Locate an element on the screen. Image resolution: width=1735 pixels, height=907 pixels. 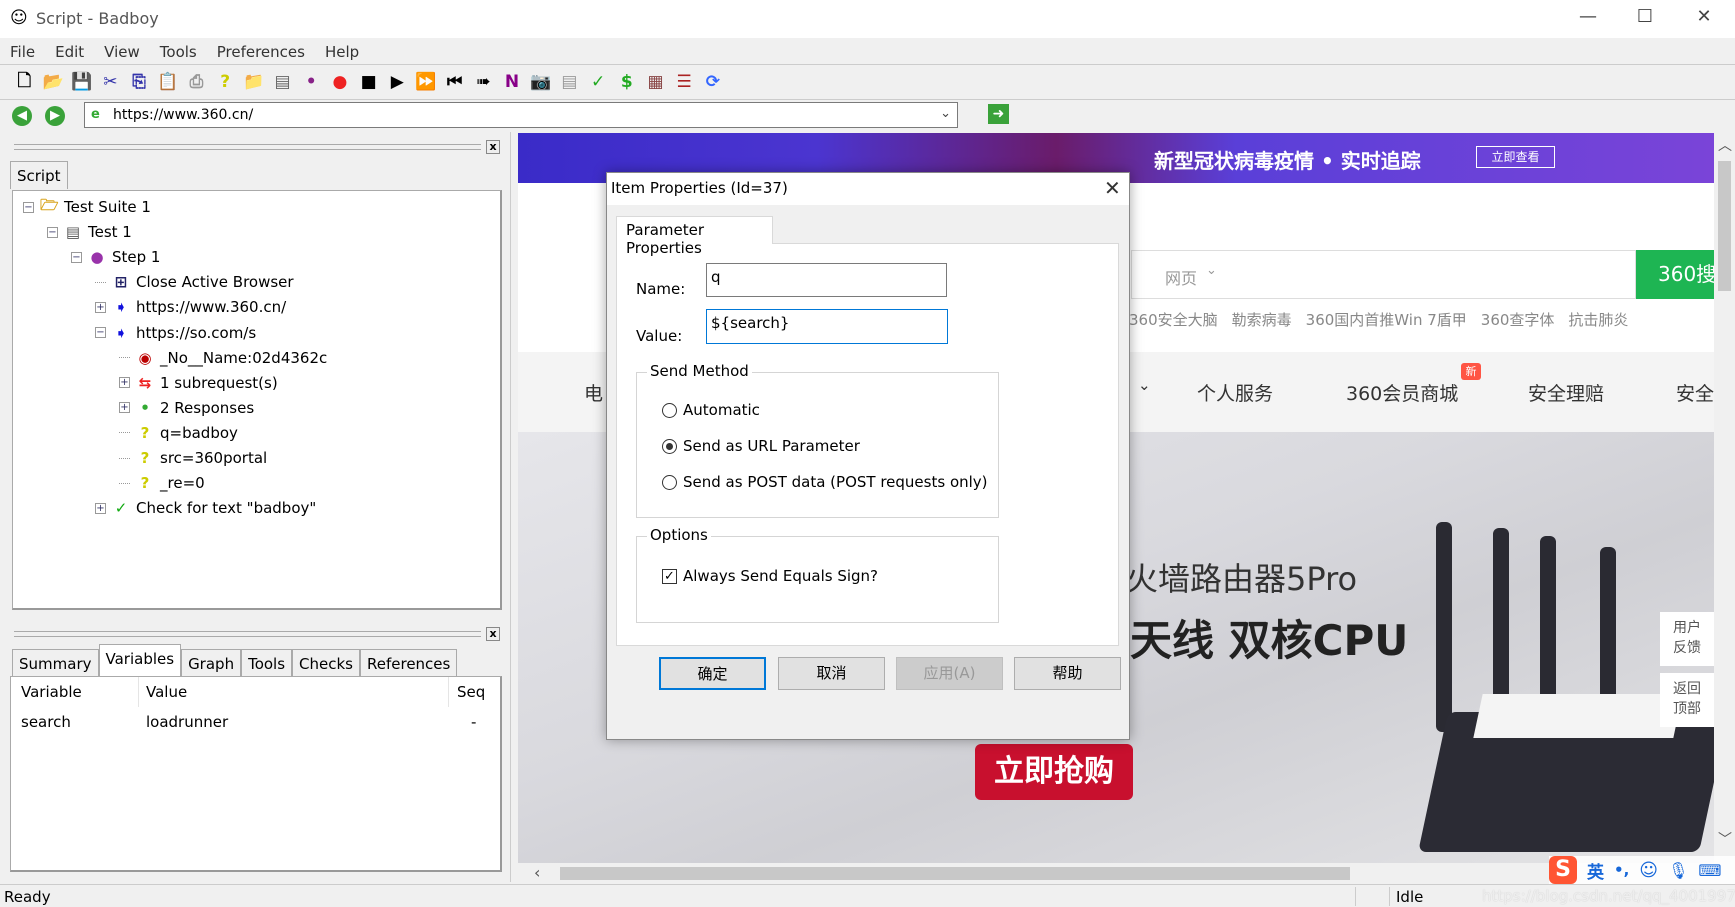
back-to-top-button: 返回顶部 is located at coordinates (1687, 700).